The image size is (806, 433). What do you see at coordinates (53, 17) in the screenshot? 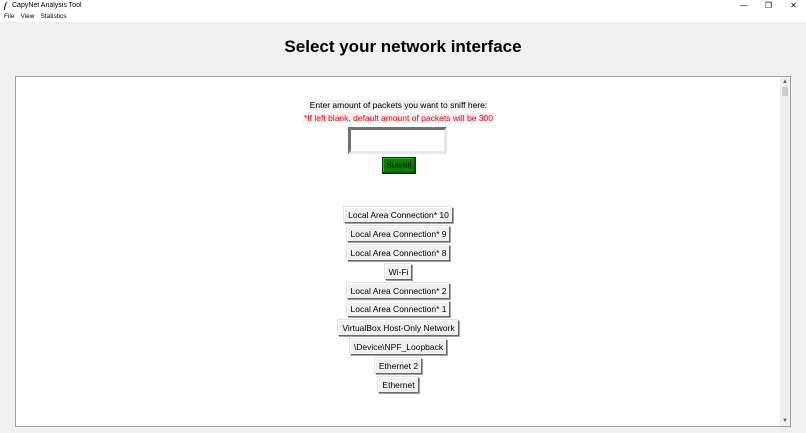
I see `menu-statistics: Statistics` at bounding box center [53, 17].